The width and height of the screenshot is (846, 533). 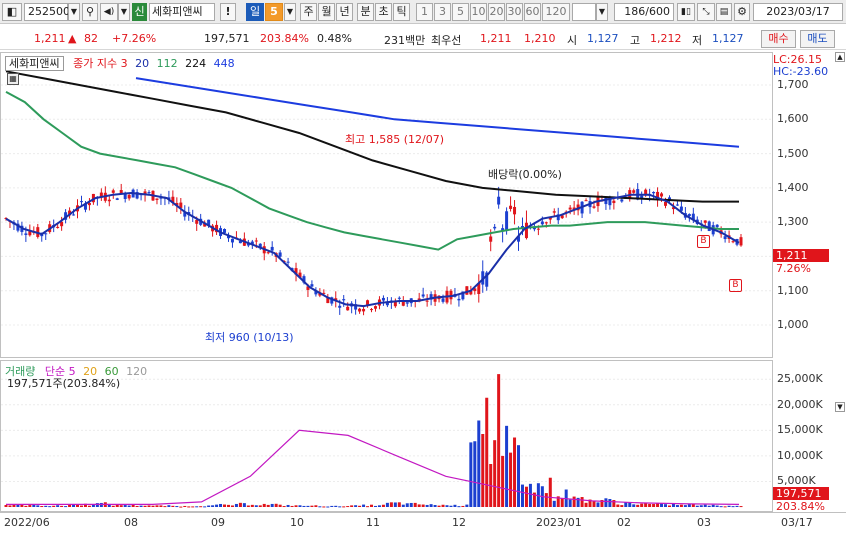 What do you see at coordinates (274, 12) in the screenshot?
I see `period-num-button: 5` at bounding box center [274, 12].